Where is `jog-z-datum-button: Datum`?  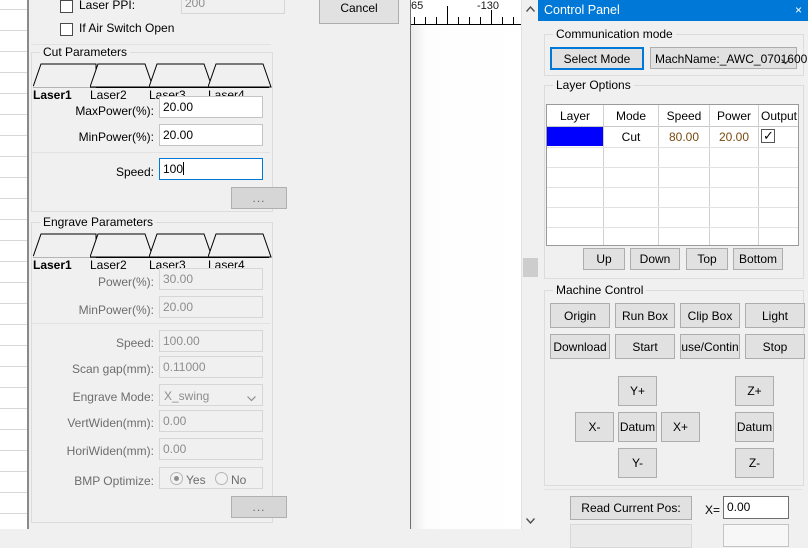
jog-z-datum-button: Datum is located at coordinates (754, 427).